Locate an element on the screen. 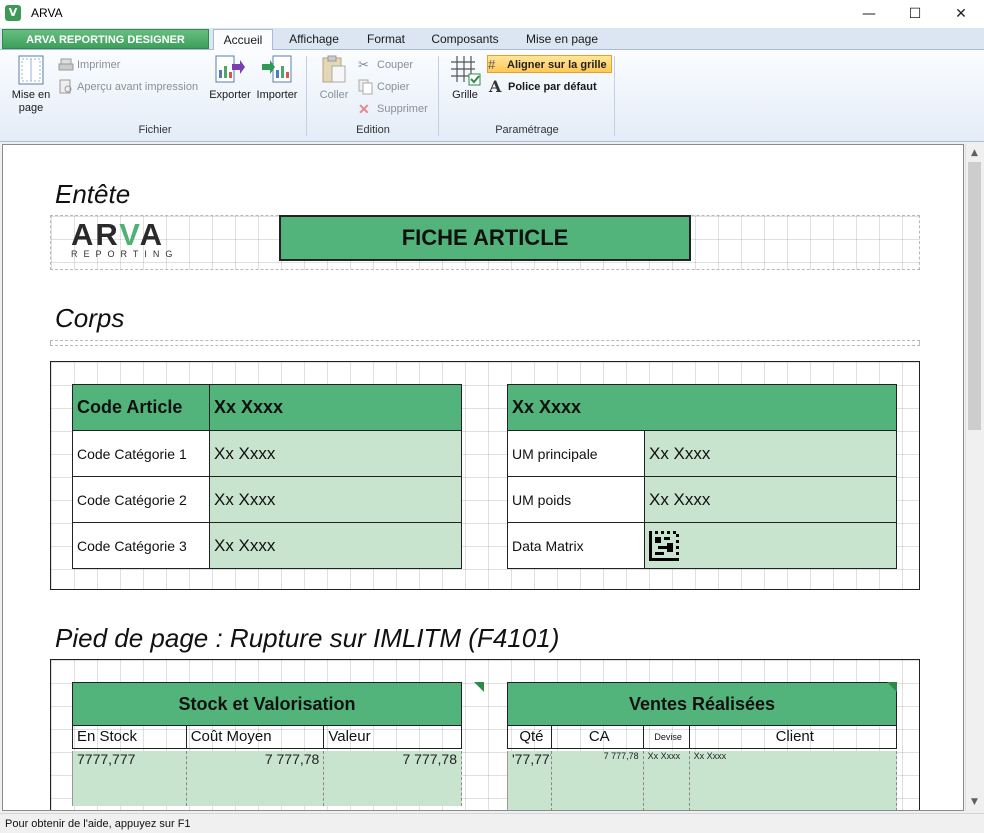 Image resolution: width=984 pixels, height=833 pixels. fiche-article-title: FICHE ARTICLE is located at coordinates (485, 238).